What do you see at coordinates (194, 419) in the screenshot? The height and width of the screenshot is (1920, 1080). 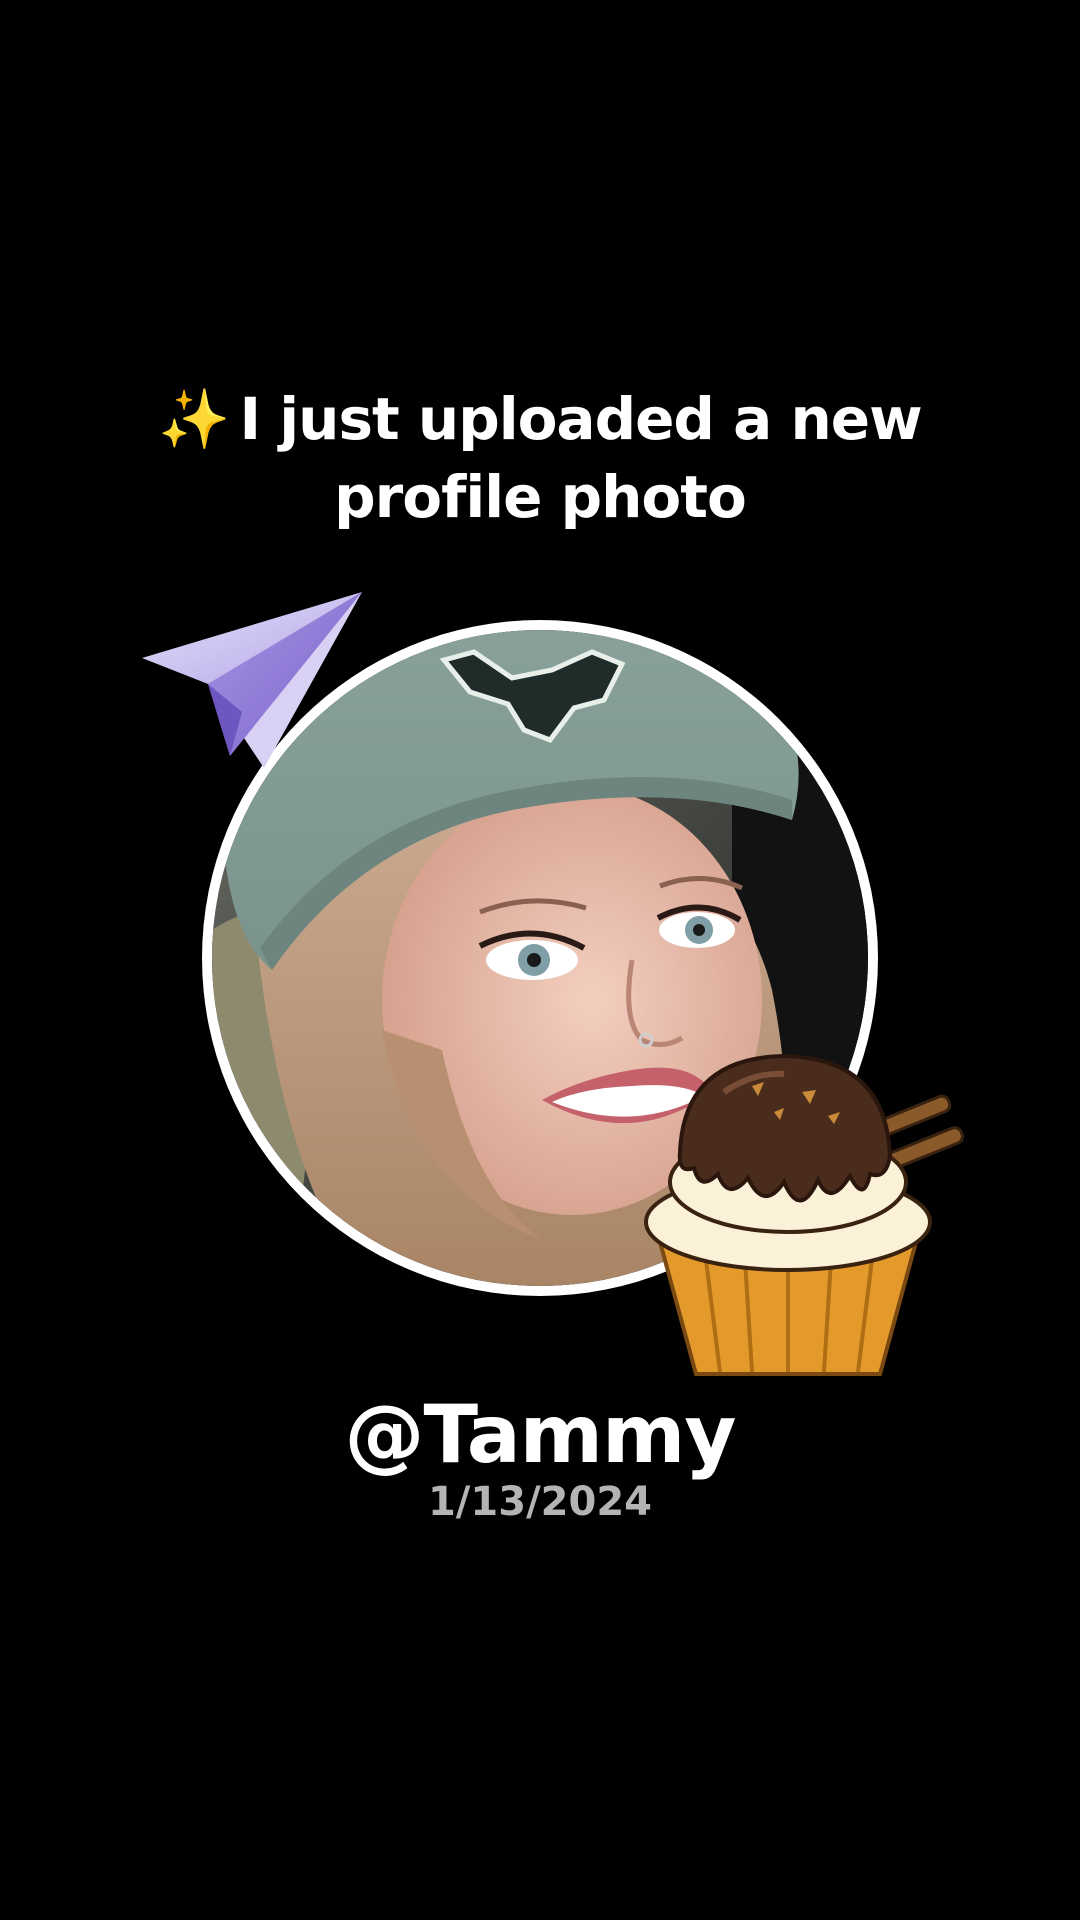 I see `sparkles-icon: ✨` at bounding box center [194, 419].